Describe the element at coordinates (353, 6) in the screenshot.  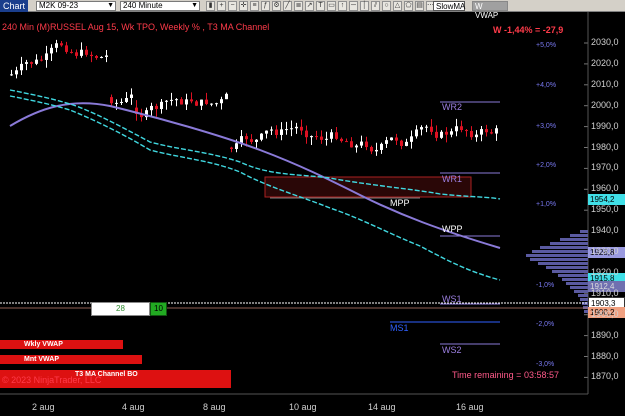
I see `hline-icon: ─` at that location.